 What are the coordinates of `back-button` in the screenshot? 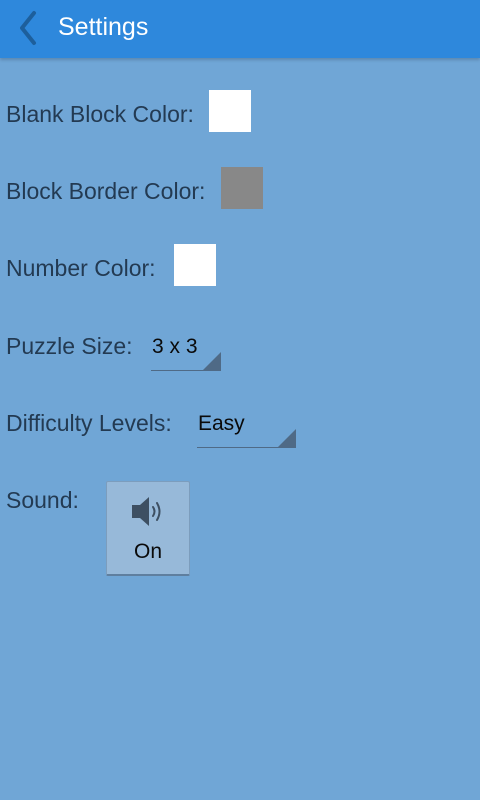 It's located at (30, 28).